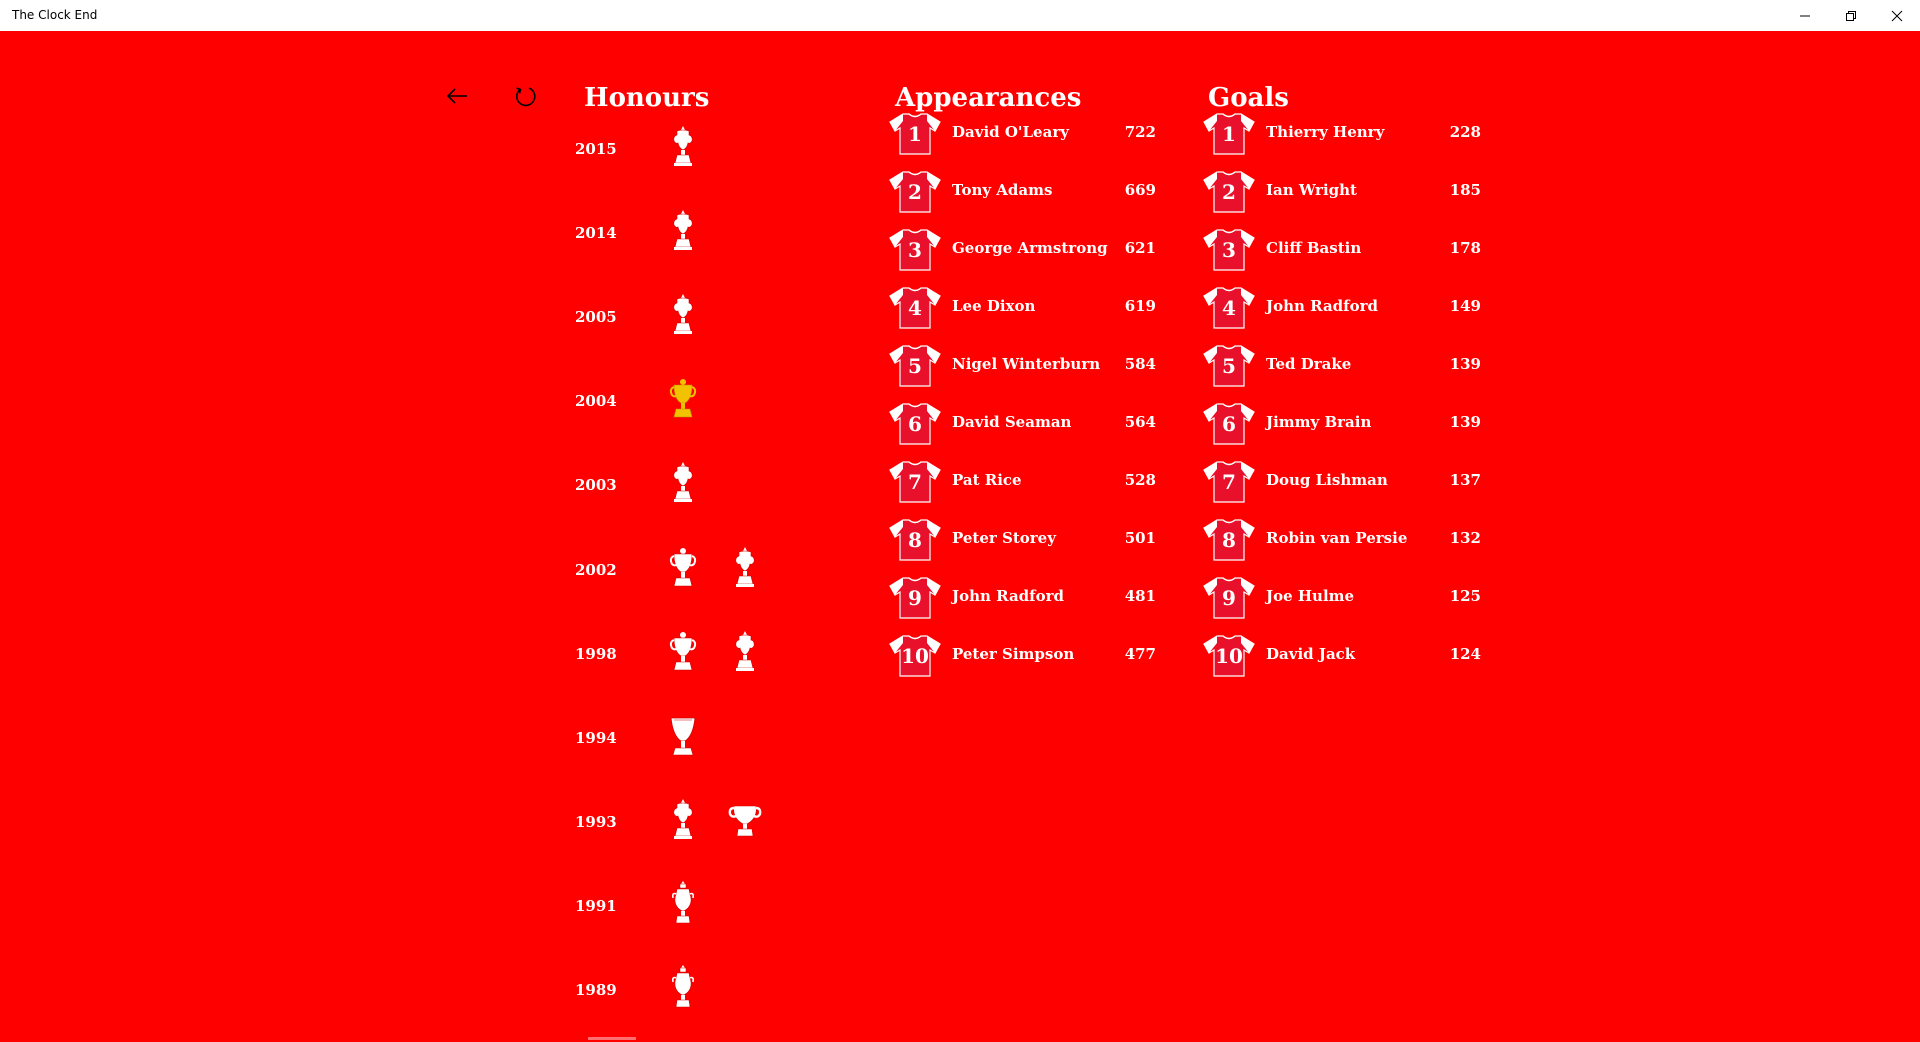  Describe the element at coordinates (1029, 250) in the screenshot. I see `appearance-row: 3 George Armstrong 621` at that location.